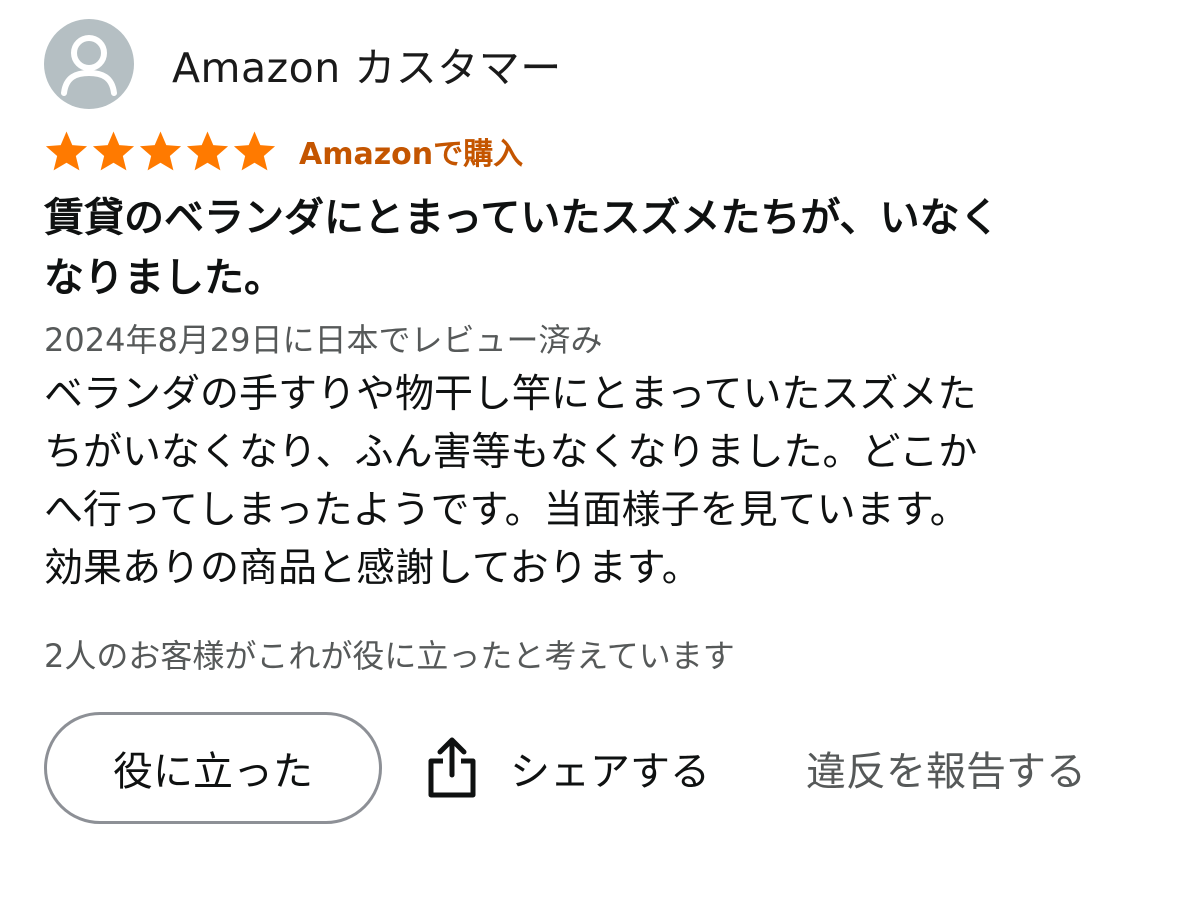 The height and width of the screenshot is (901, 1179). What do you see at coordinates (510, 394) in the screenshot?
I see `review-body-line: ベランダの手すりや物干し竿にとまっていたスズメた` at bounding box center [510, 394].